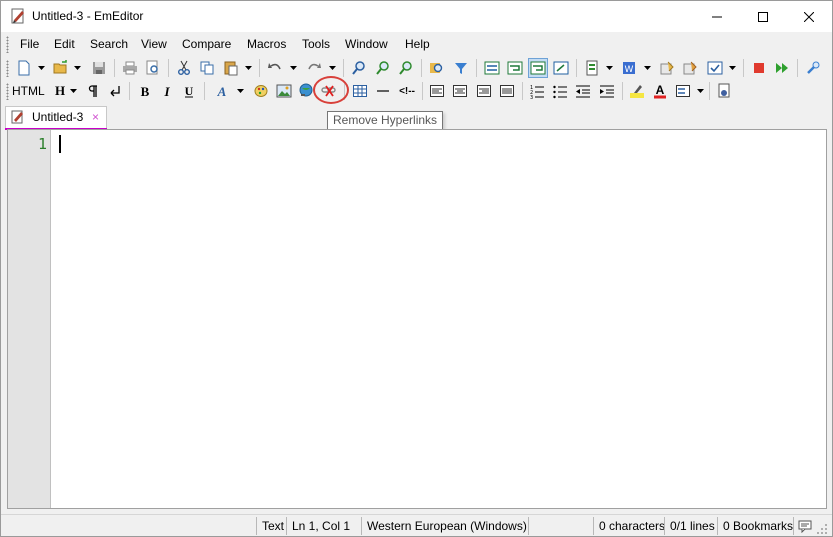 The width and height of the screenshot is (833, 537). What do you see at coordinates (248, 68) in the screenshot?
I see `paste-dropdown` at bounding box center [248, 68].